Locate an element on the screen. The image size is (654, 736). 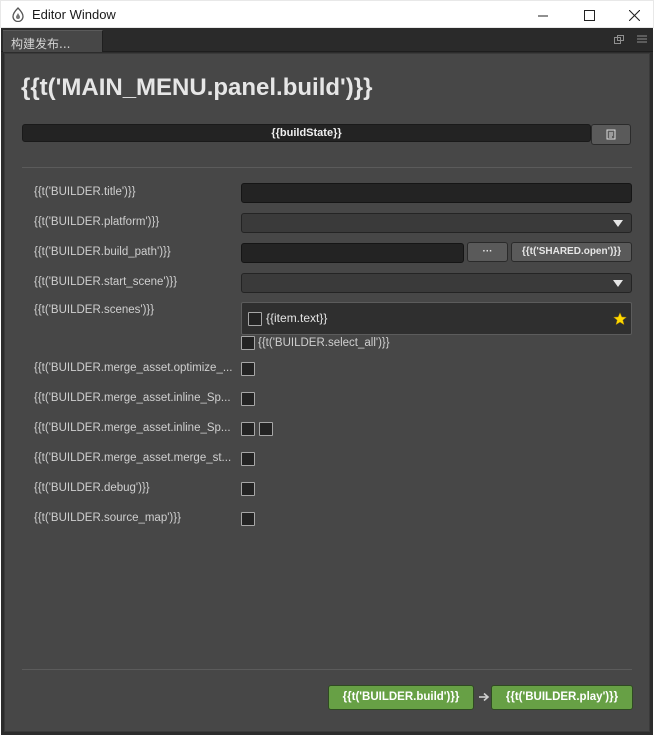
scenes-list: {{item.text}} is located at coordinates (436, 318).